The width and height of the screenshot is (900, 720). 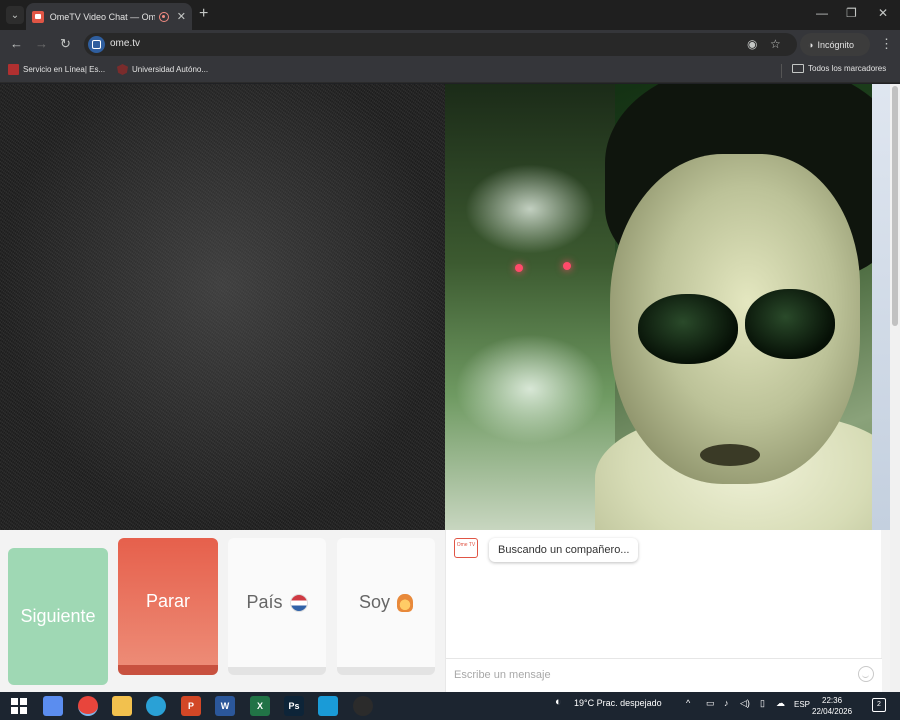 I want to click on stop-button: Parar, so click(x=168, y=606).